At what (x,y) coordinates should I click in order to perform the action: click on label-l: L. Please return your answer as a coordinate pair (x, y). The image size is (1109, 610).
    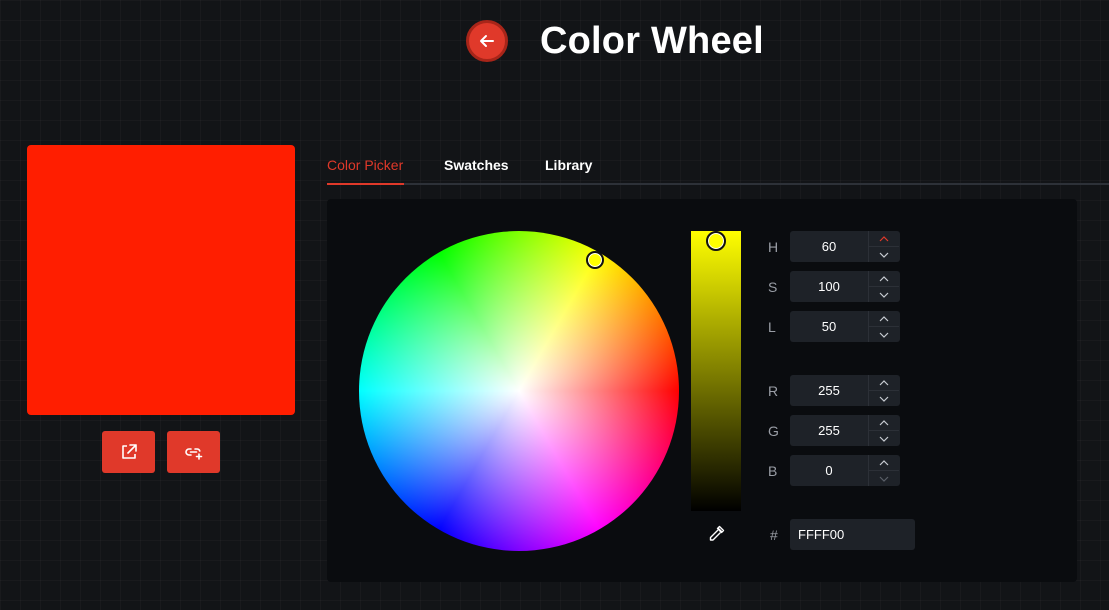
    Looking at the image, I should click on (772, 327).